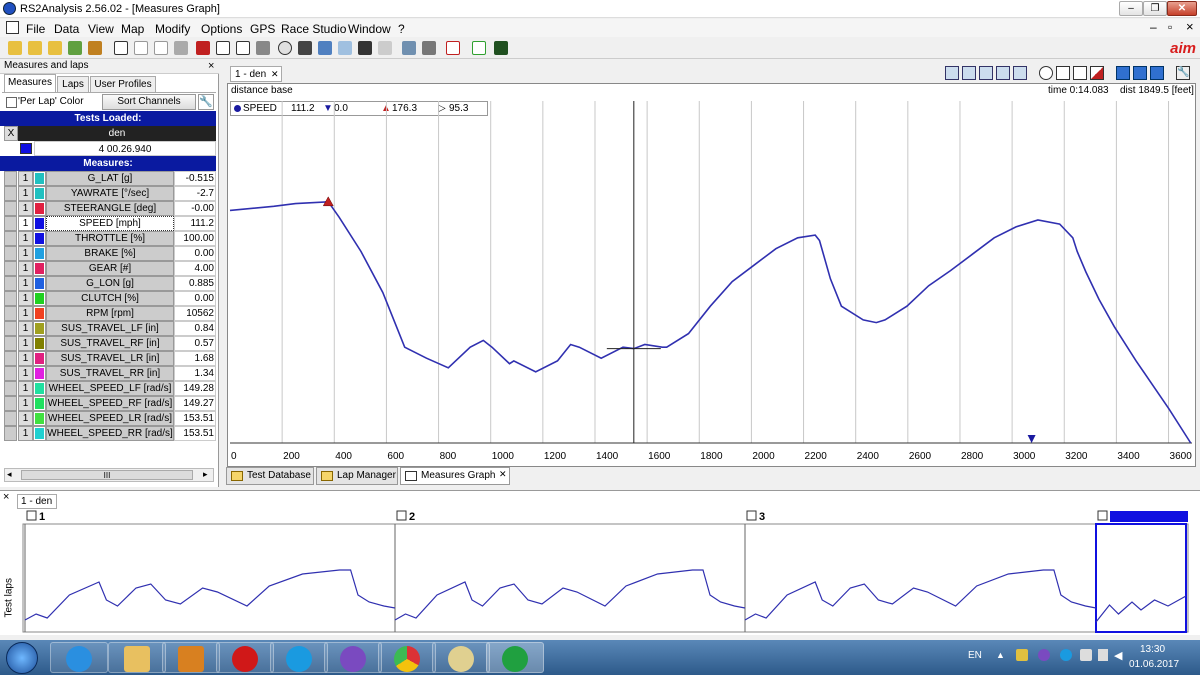  Describe the element at coordinates (479, 48) in the screenshot. I see `lap-sync-icon` at that location.